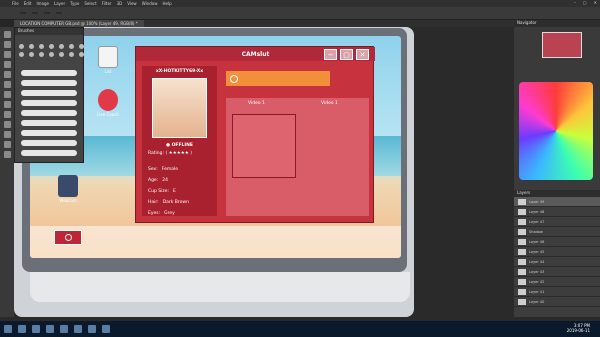  Describe the element at coordinates (7, 172) in the screenshot. I see `toolbox` at that location.